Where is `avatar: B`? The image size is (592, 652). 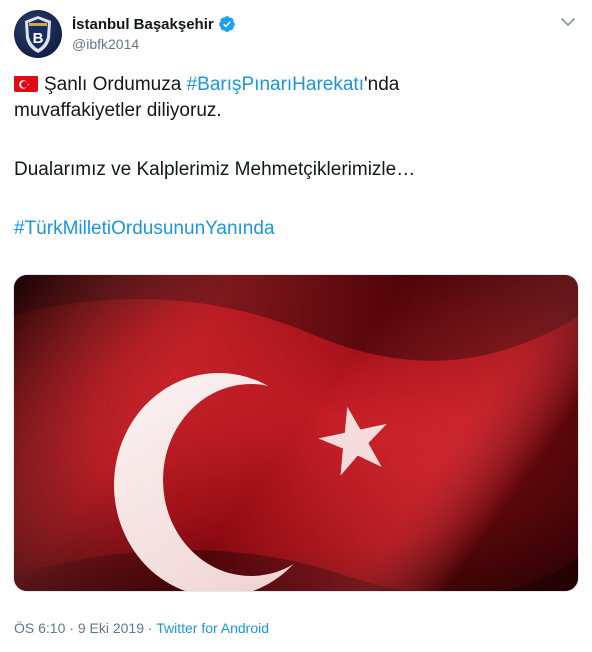 avatar: B is located at coordinates (38, 34).